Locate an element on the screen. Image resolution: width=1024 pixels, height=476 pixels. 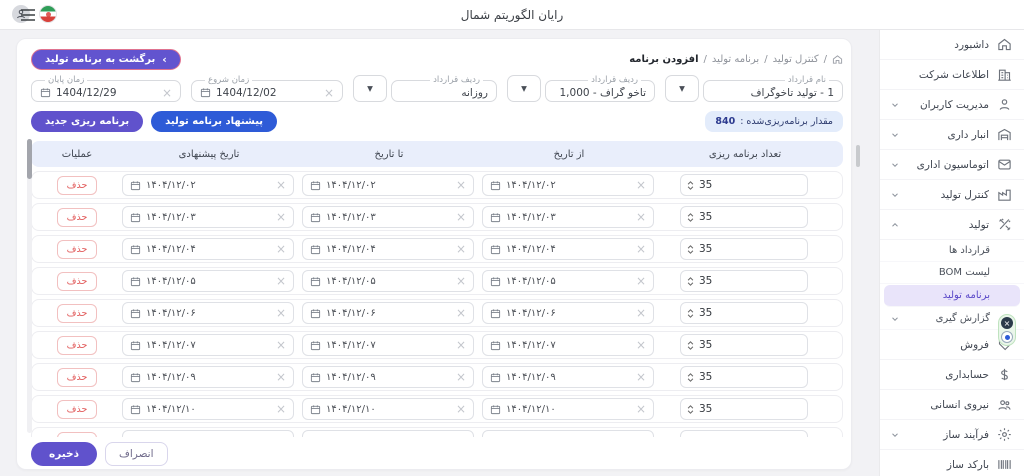
from-date-input: × is located at coordinates (568, 433).